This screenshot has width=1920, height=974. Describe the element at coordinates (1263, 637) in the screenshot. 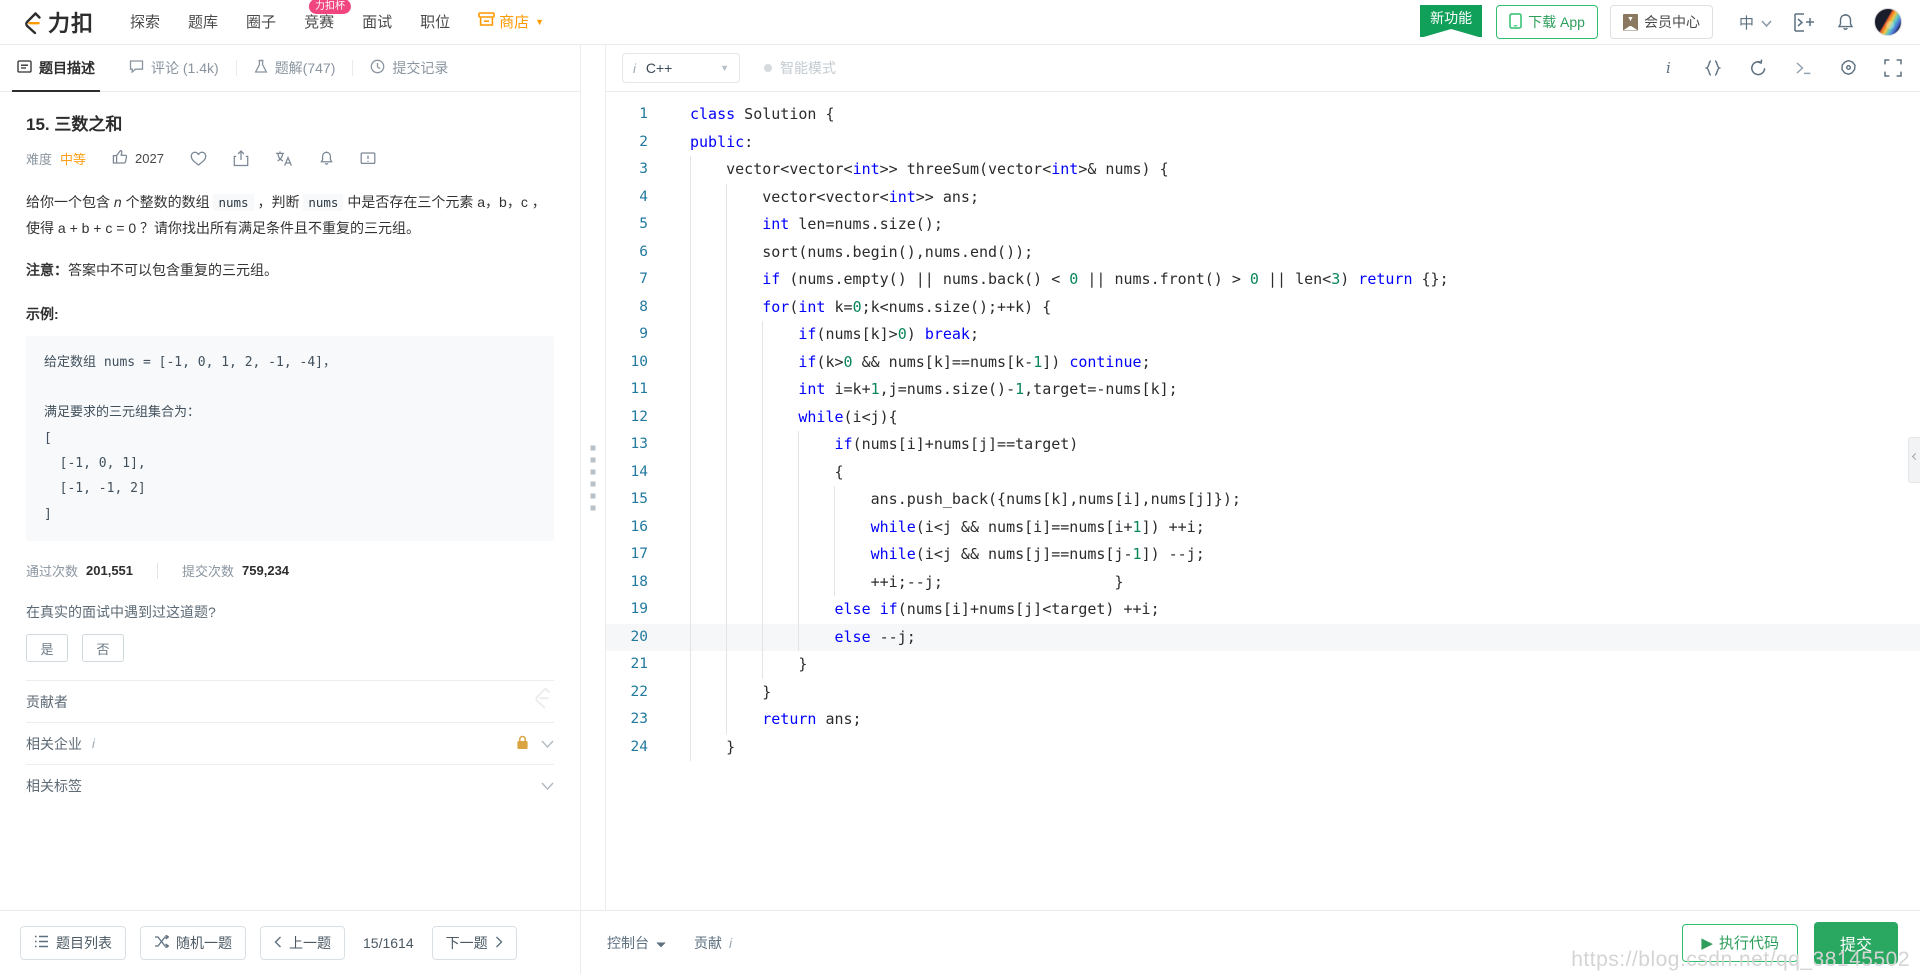

I see `code-line: 20 else --j;` at that location.